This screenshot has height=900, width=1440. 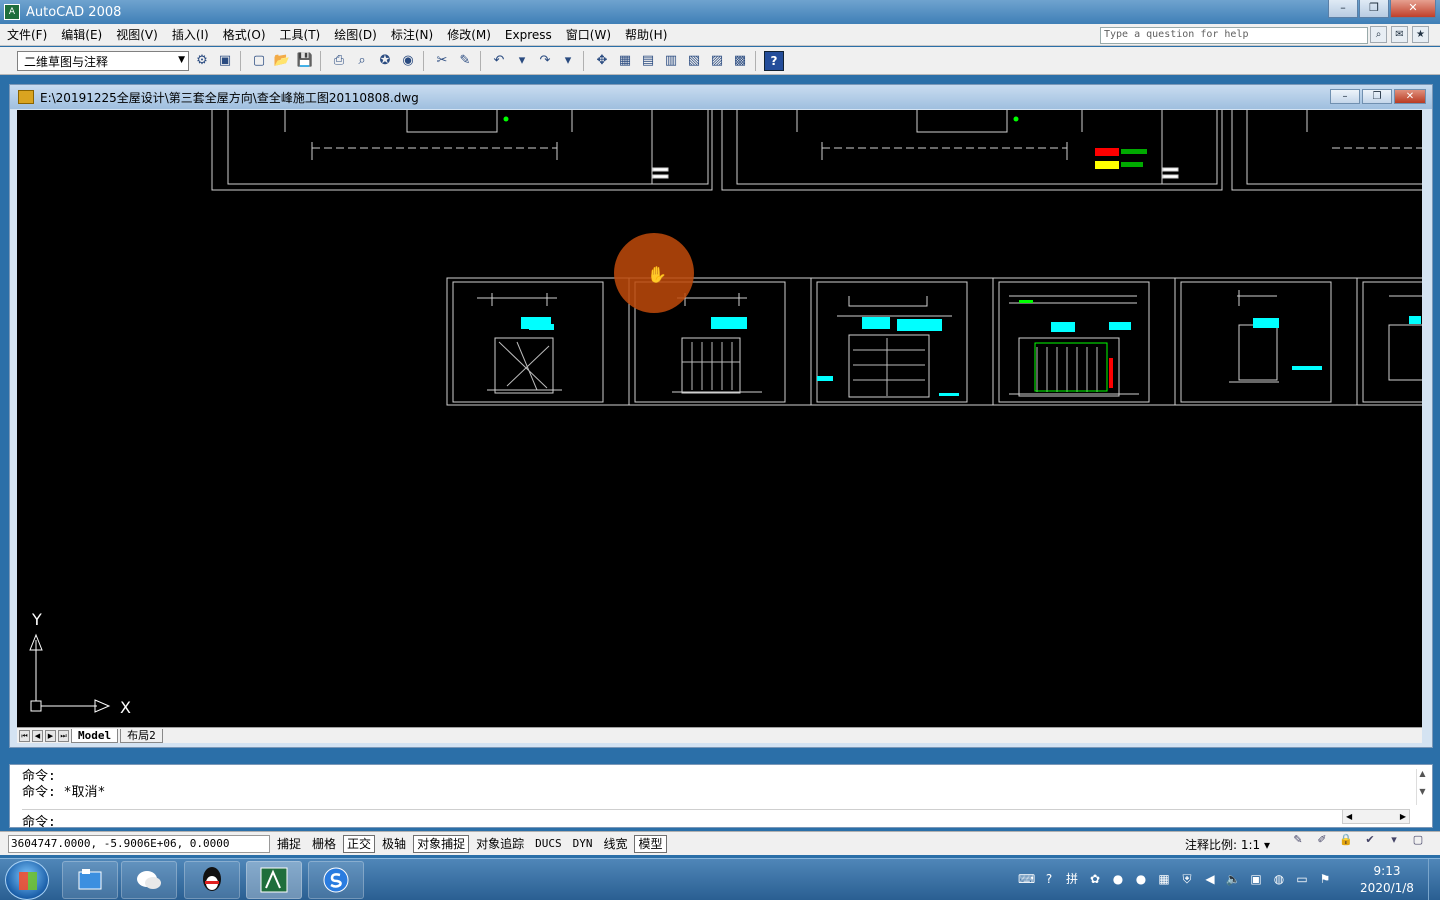 What do you see at coordinates (1378, 34) in the screenshot?
I see `search-icon: ⌕` at bounding box center [1378, 34].